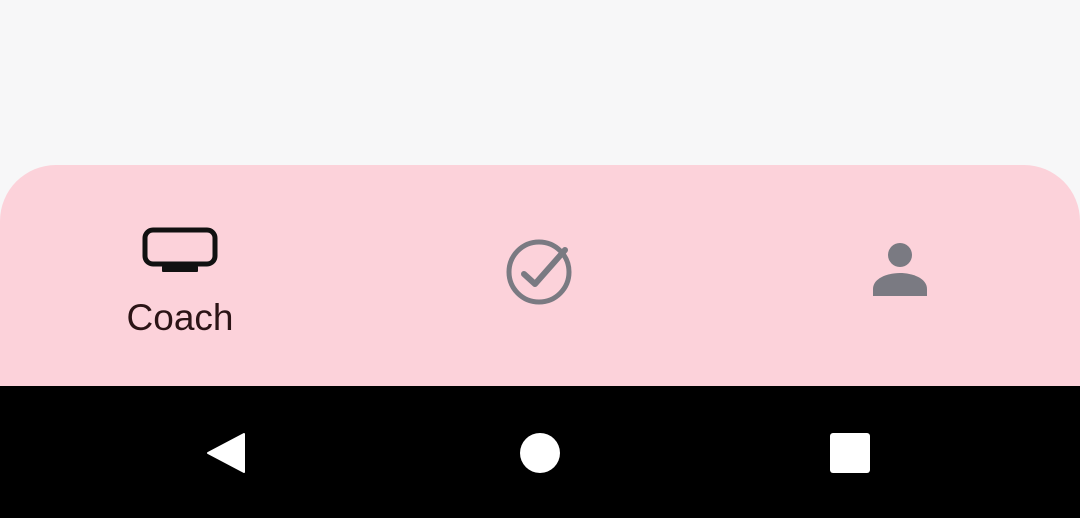  I want to click on nav-item-coach-label: Coach, so click(180, 317).